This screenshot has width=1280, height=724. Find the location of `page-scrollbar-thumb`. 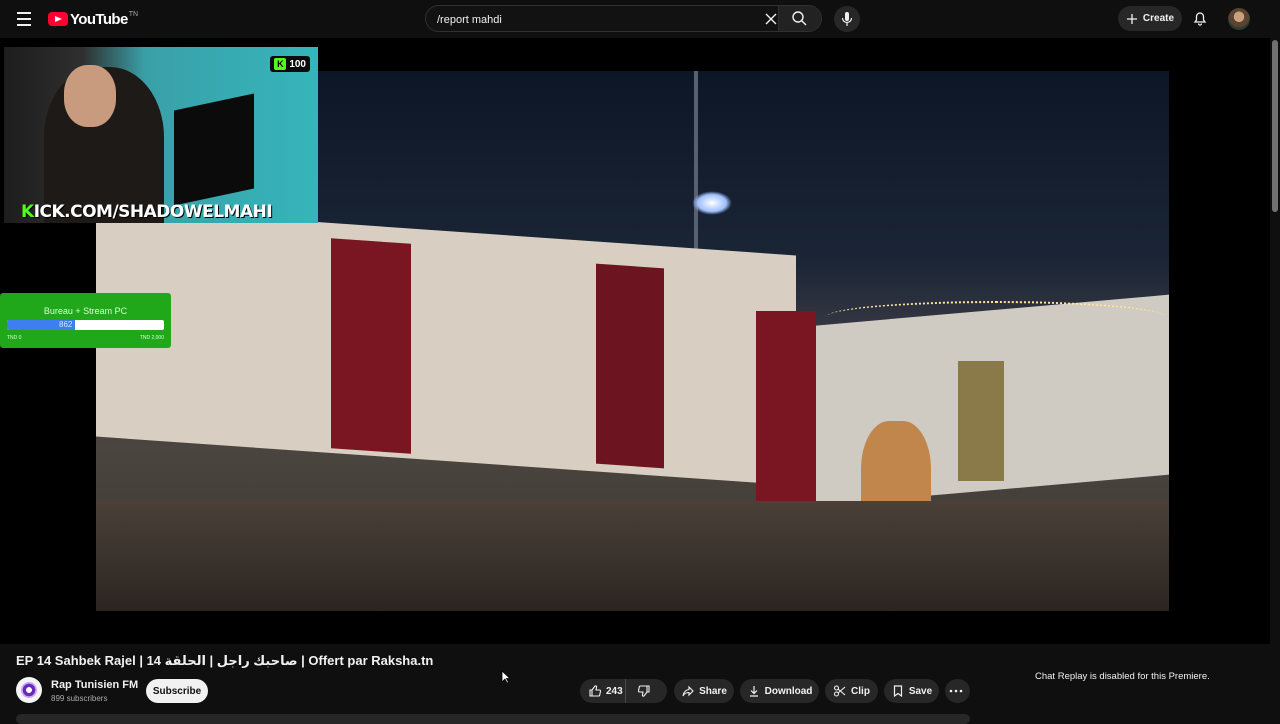

page-scrollbar-thumb is located at coordinates (1275, 126).